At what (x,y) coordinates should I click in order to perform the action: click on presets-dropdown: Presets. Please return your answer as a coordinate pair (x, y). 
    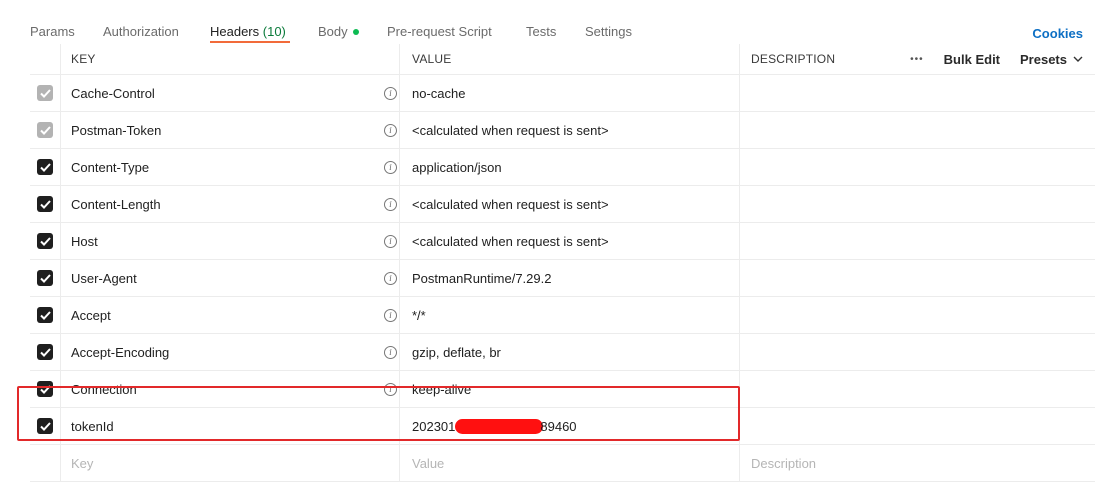
    Looking at the image, I should click on (1051, 59).